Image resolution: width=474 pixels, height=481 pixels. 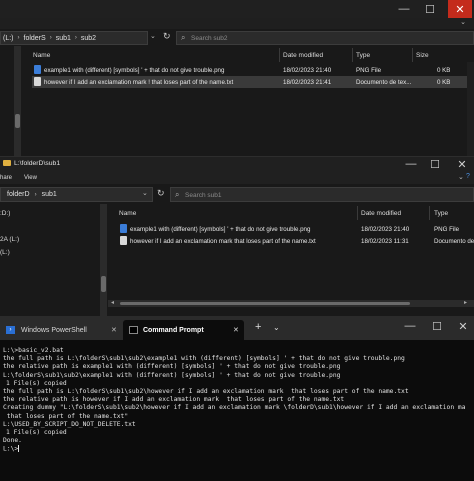 I want to click on file-type: PNG File, so click(x=369, y=70).